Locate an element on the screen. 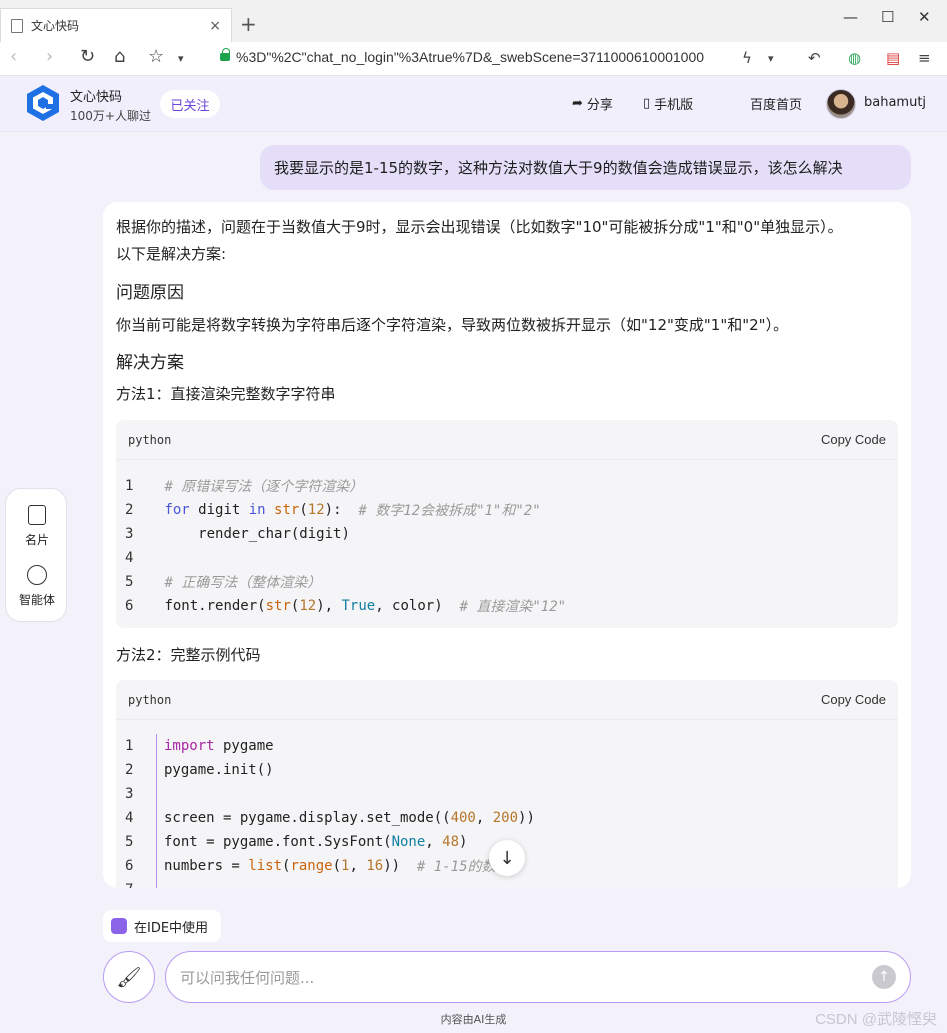 The image size is (947, 1033). browser-tab: 文心快码 × is located at coordinates (116, 25).